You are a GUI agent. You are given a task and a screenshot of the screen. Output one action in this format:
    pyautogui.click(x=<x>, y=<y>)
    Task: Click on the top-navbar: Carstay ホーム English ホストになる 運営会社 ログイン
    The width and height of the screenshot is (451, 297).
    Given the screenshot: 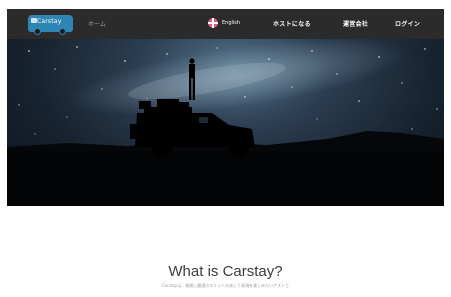 What is the action you would take?
    pyautogui.click(x=225, y=24)
    